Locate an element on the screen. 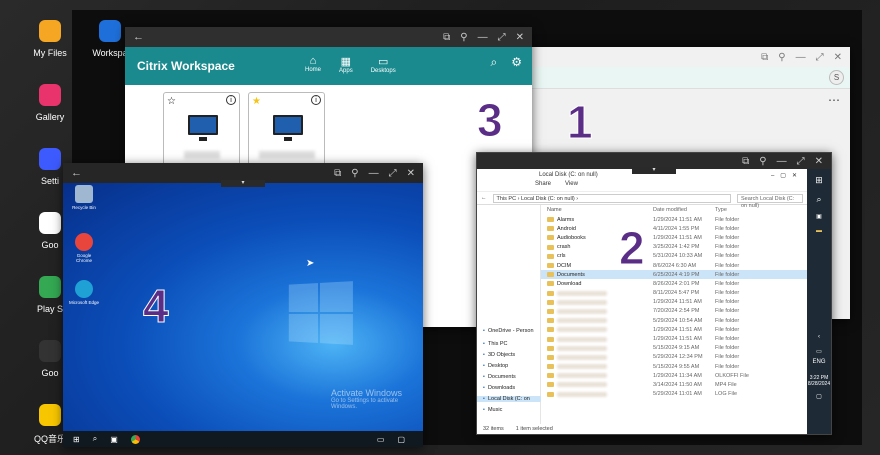 This screenshot has height=455, width=880. language-indicator: ENG is located at coordinates (818, 362).